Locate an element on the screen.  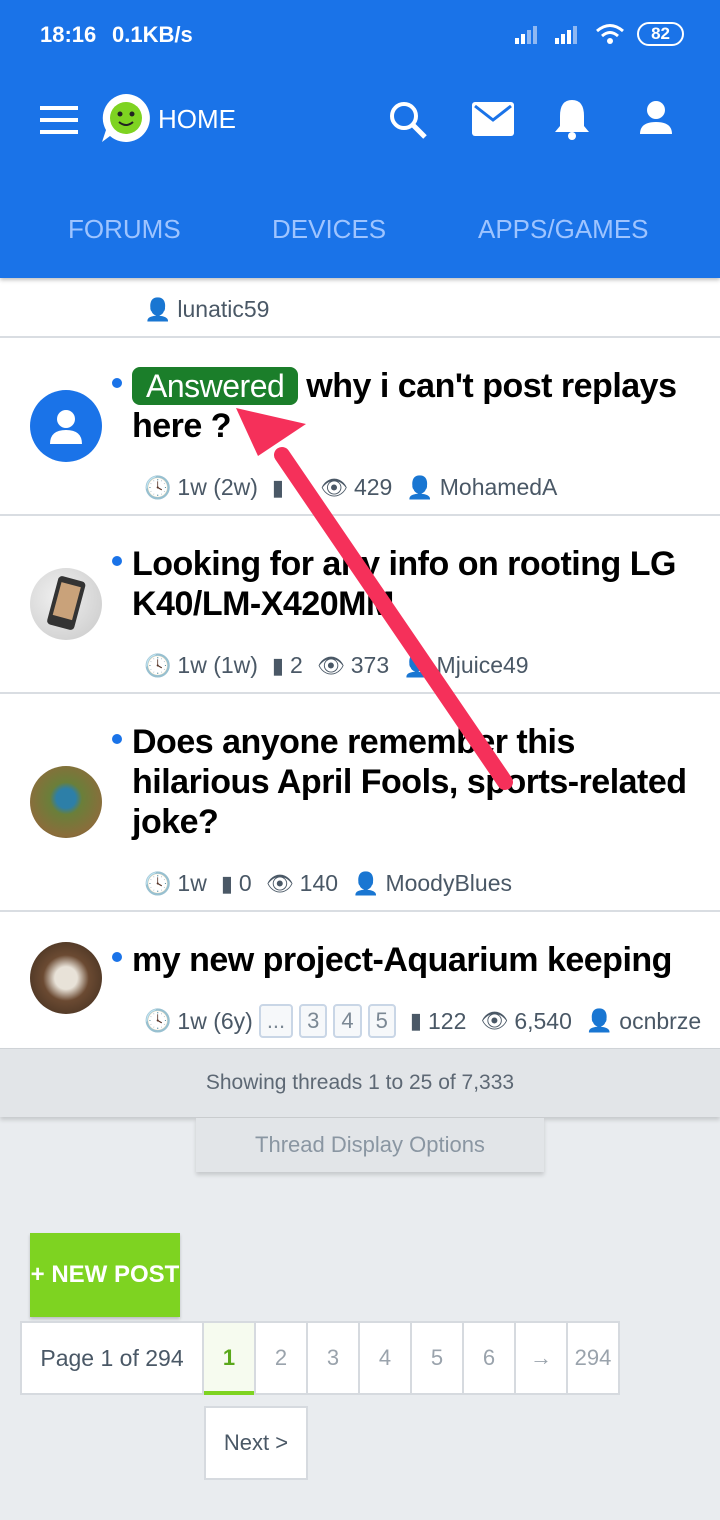
thread-views: 140 is located at coordinates (319, 883).